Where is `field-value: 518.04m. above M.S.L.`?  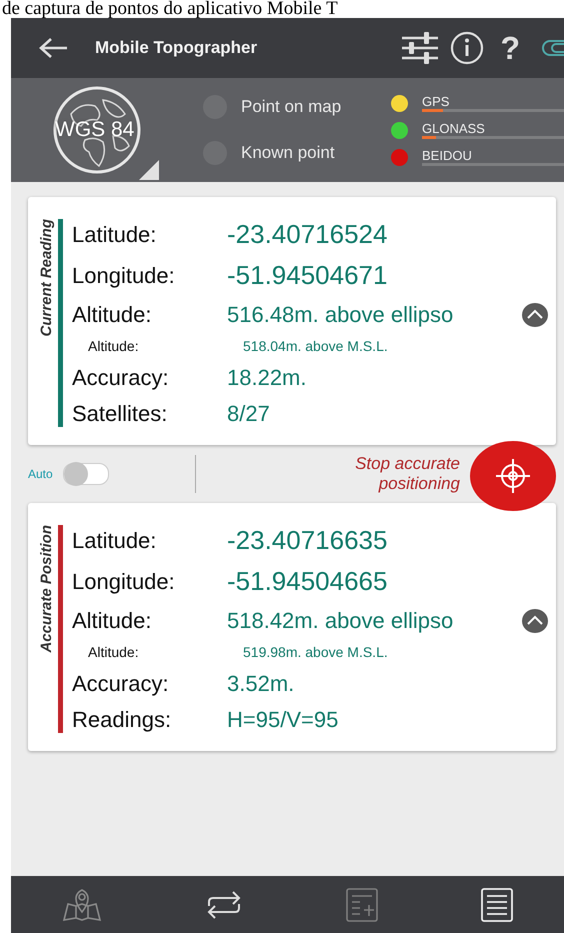
field-value: 518.04m. above M.S.L. is located at coordinates (315, 346).